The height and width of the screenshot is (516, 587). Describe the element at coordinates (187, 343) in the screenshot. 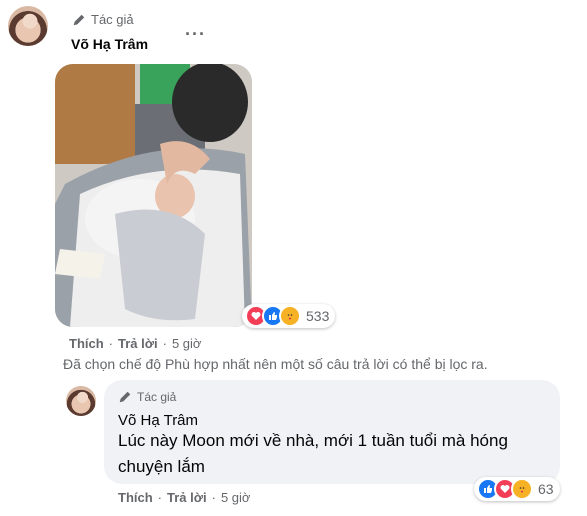

I see `comment-timestamp: 5 giờ` at that location.